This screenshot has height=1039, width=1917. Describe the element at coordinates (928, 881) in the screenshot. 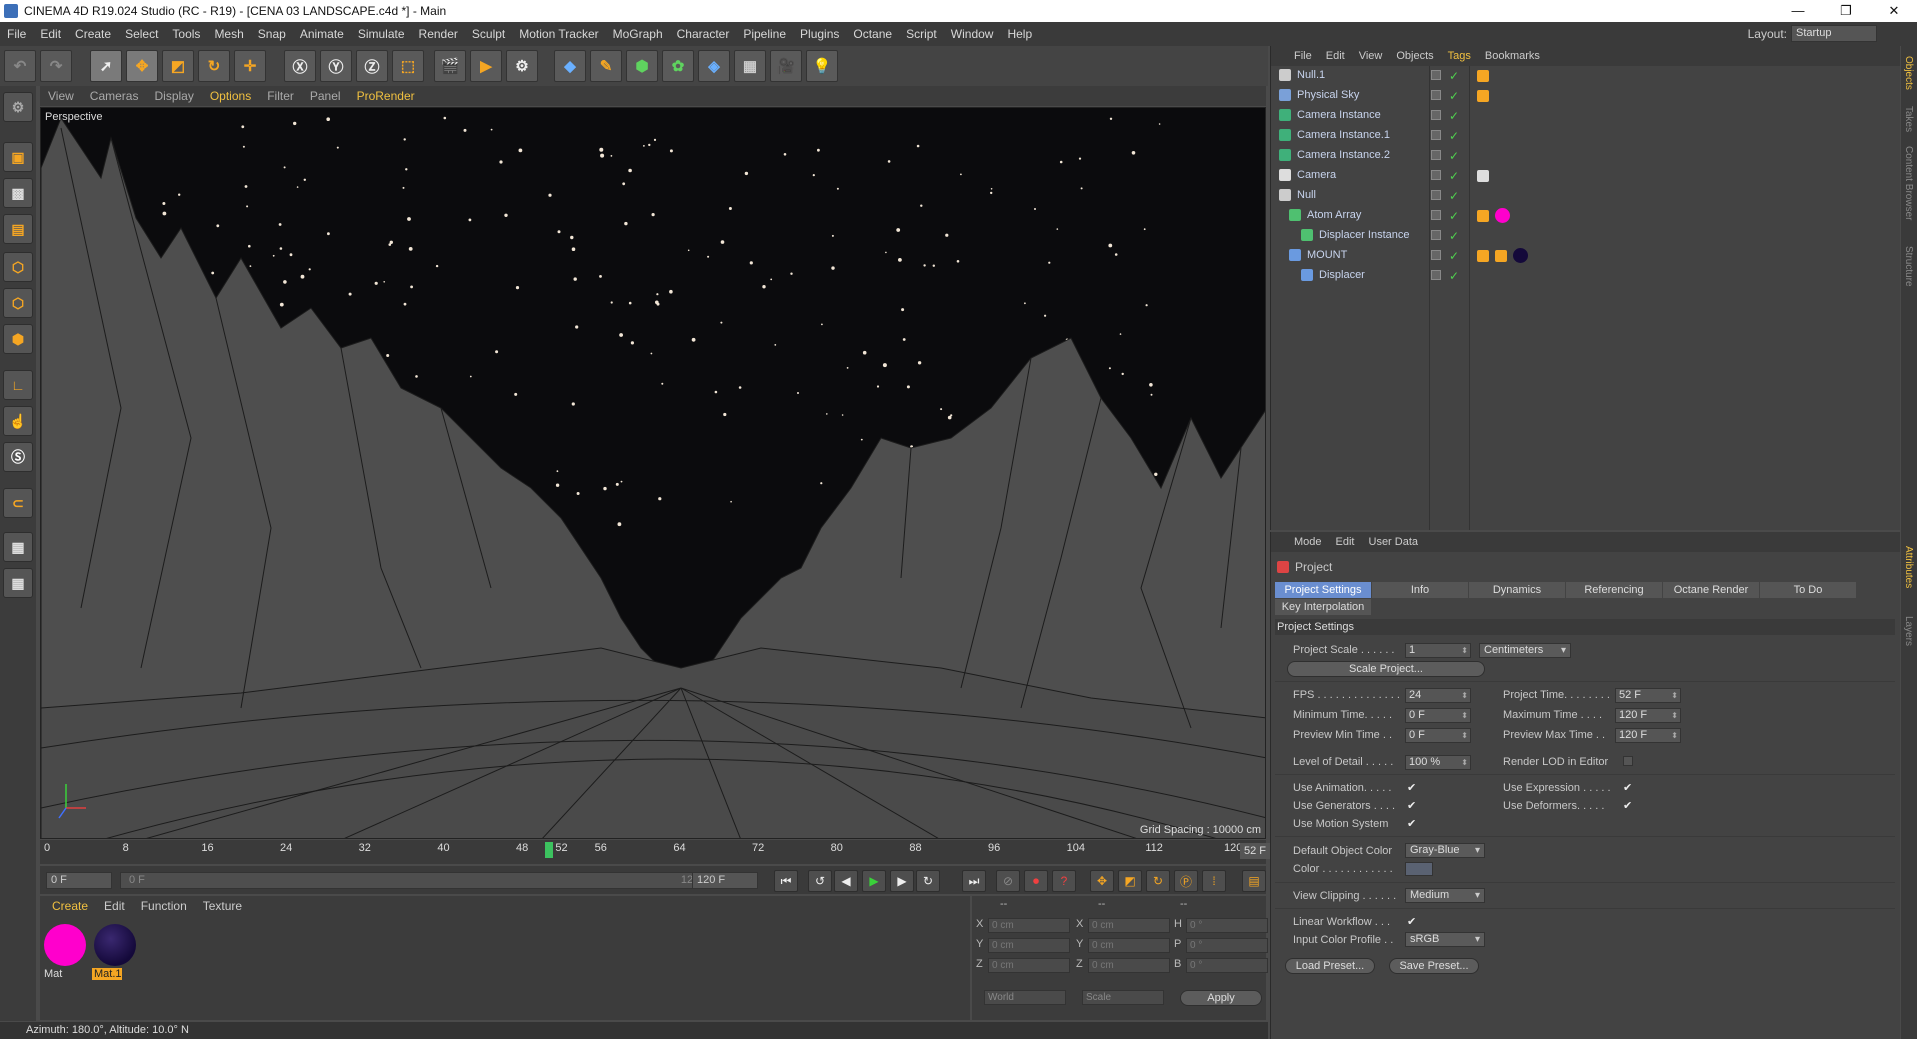

I see `next-key-icon: ↻` at that location.